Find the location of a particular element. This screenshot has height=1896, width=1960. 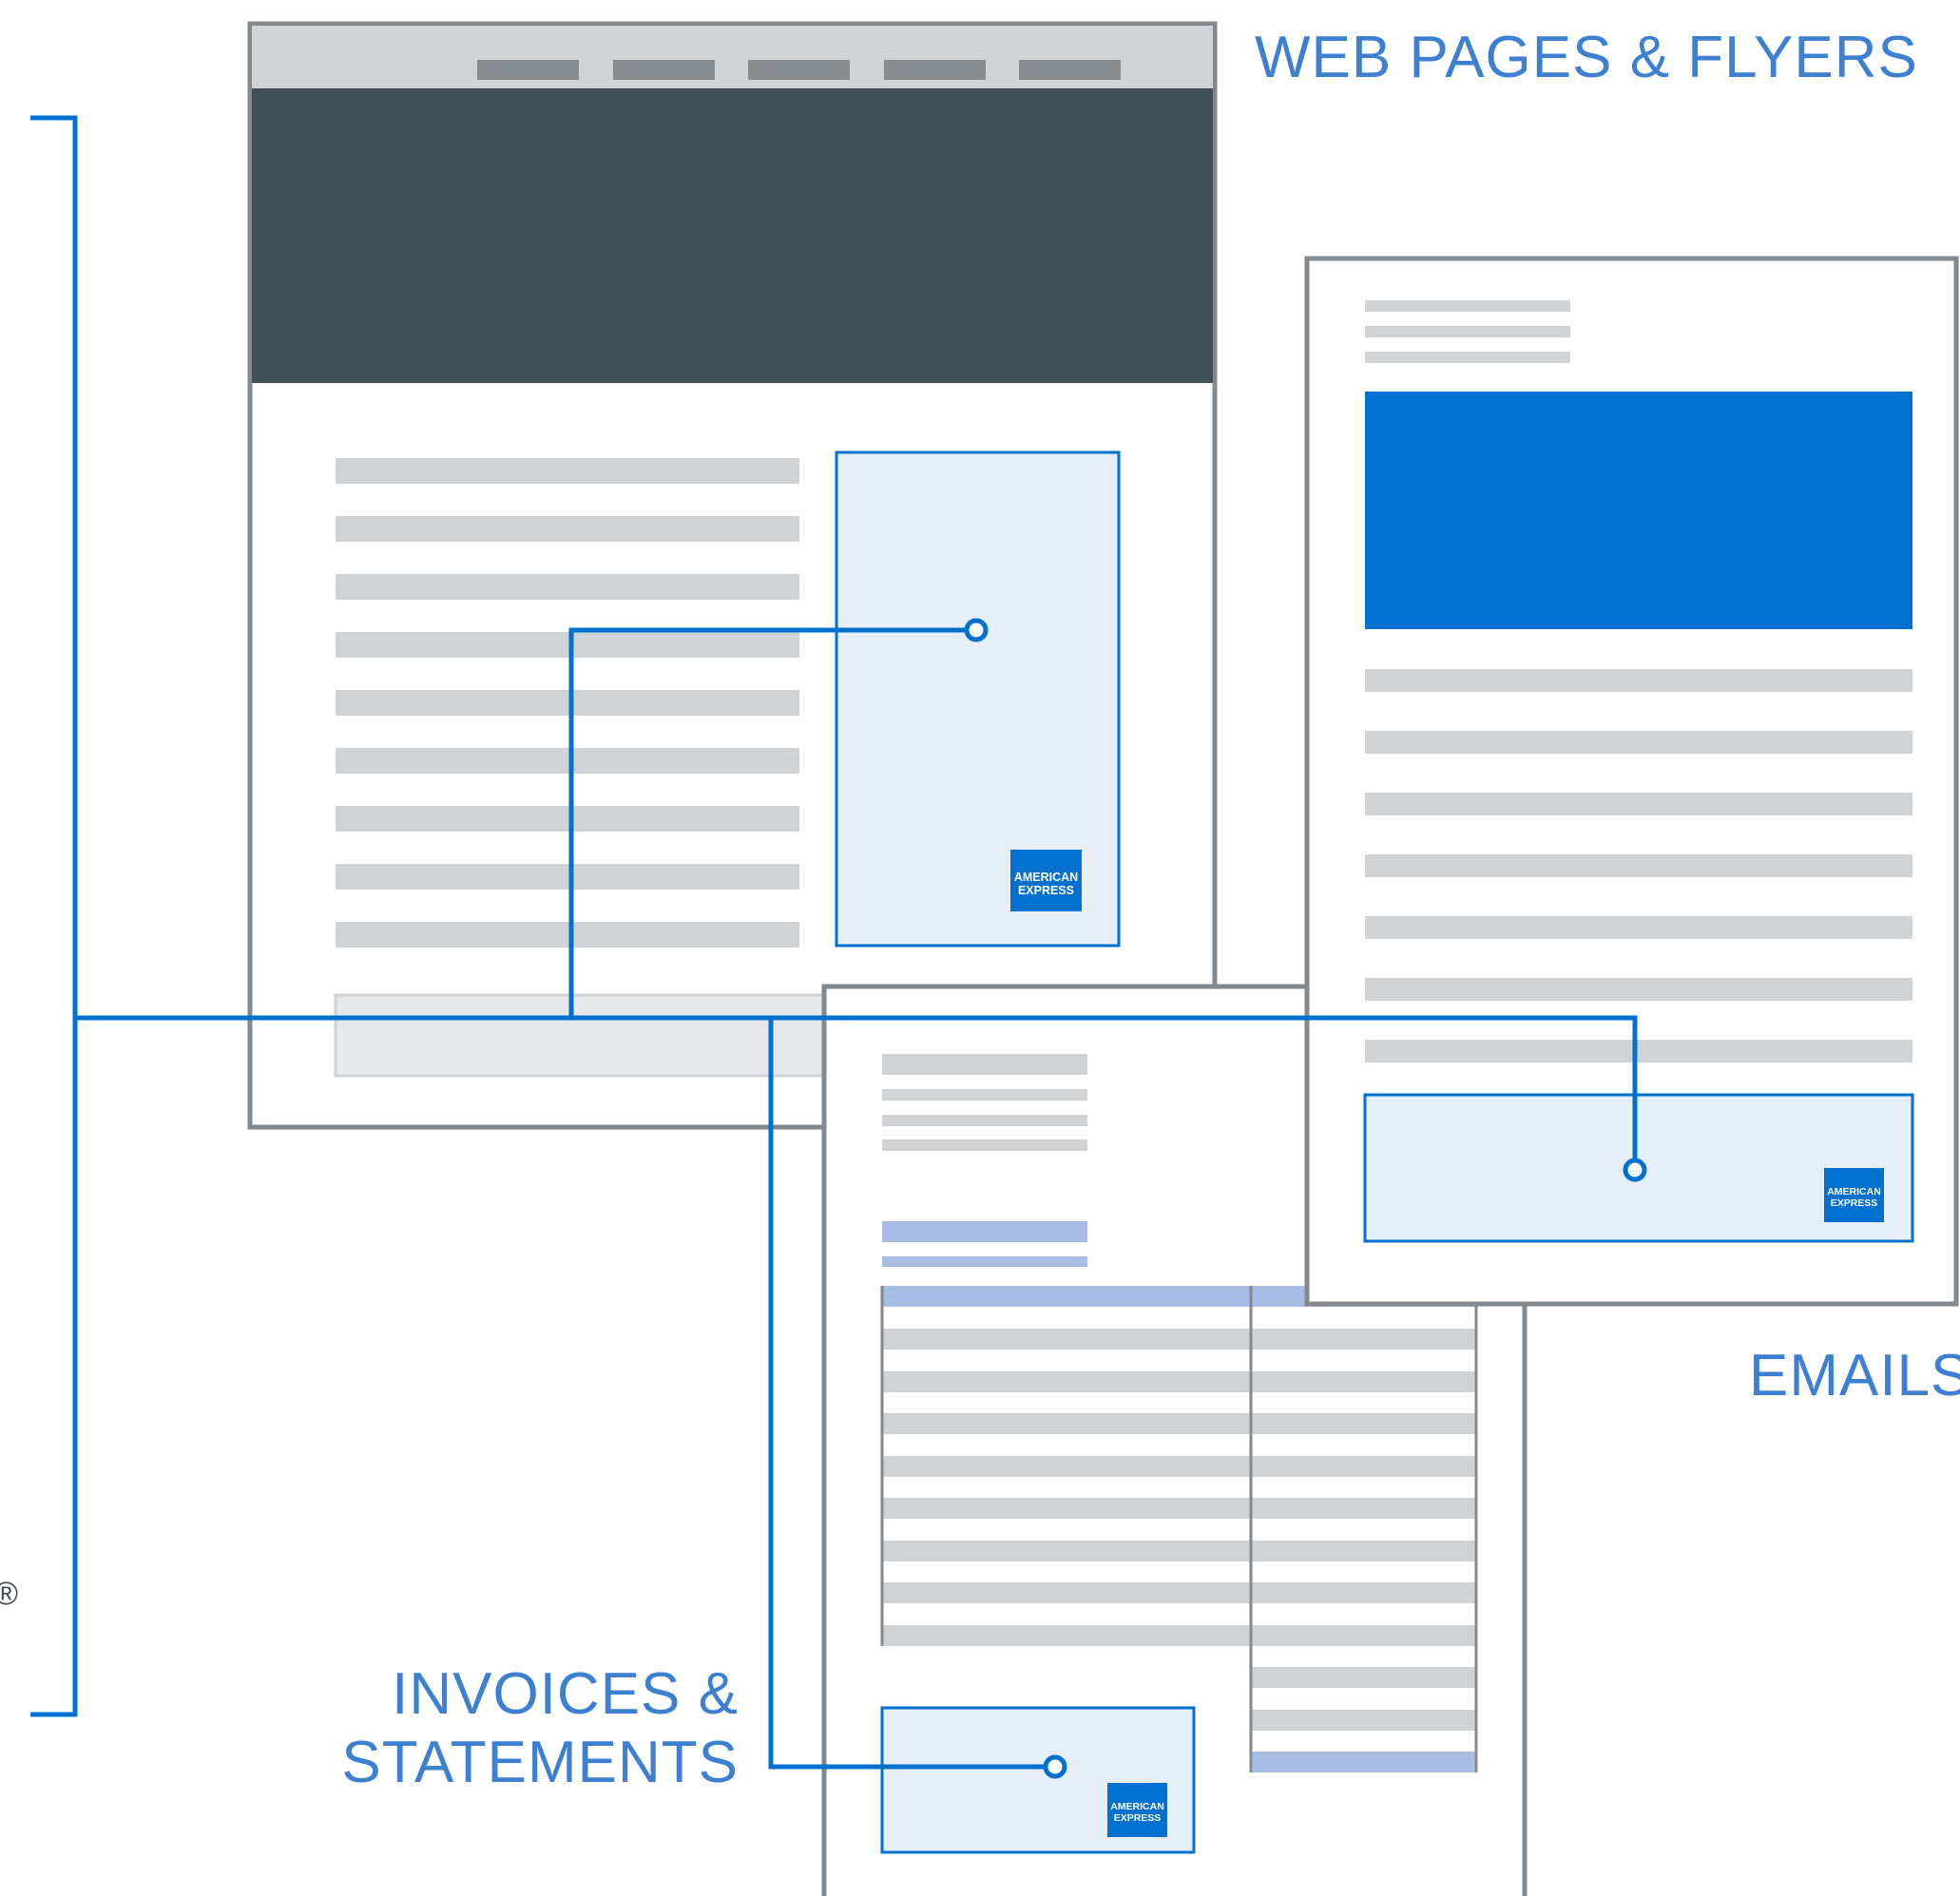

nav-items is located at coordinates (799, 70).